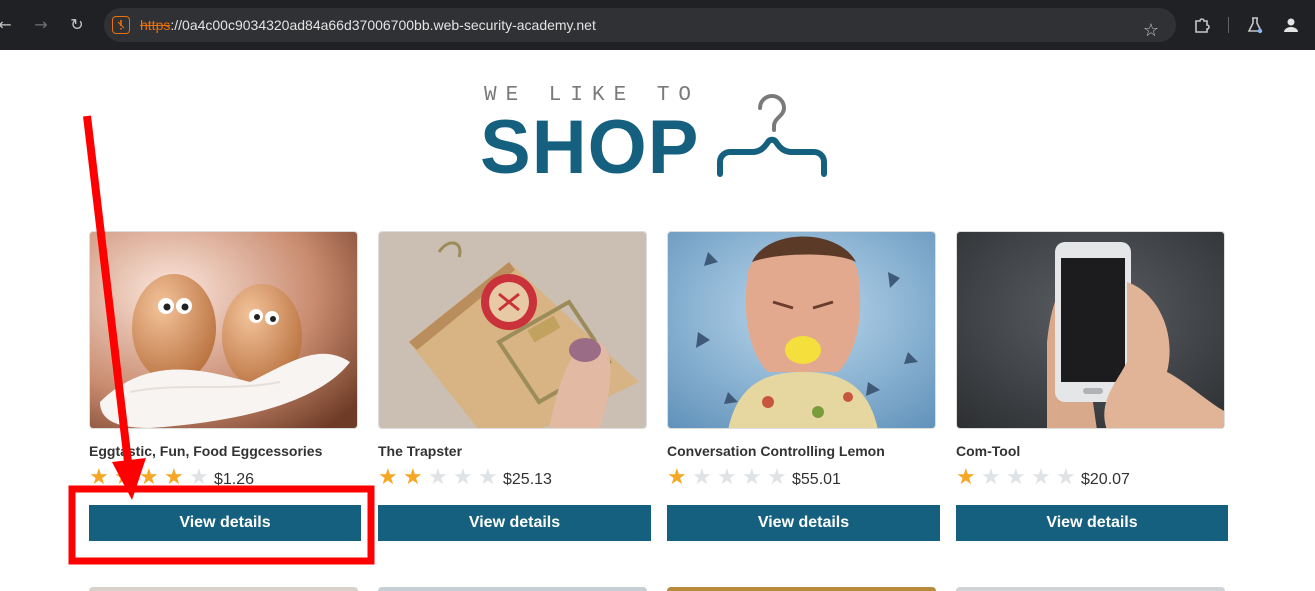 This screenshot has height=591, width=1315. I want to click on extensions-icon, so click(1202, 25).